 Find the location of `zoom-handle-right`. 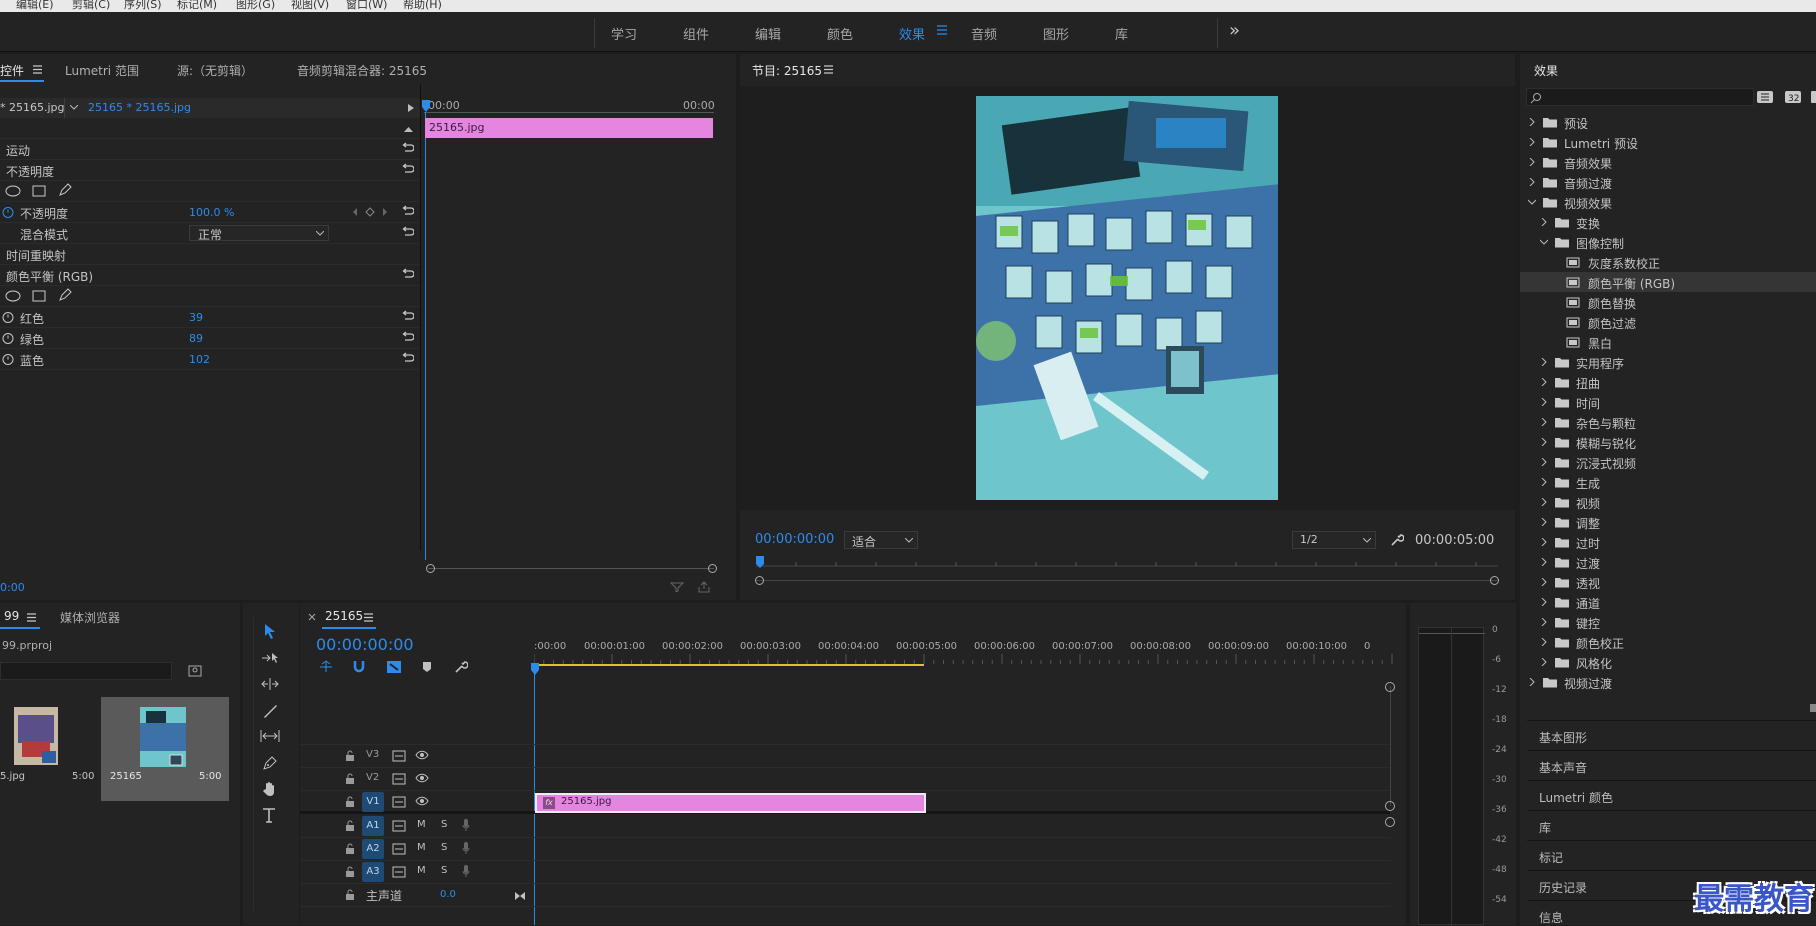

zoom-handle-right is located at coordinates (1494, 580).